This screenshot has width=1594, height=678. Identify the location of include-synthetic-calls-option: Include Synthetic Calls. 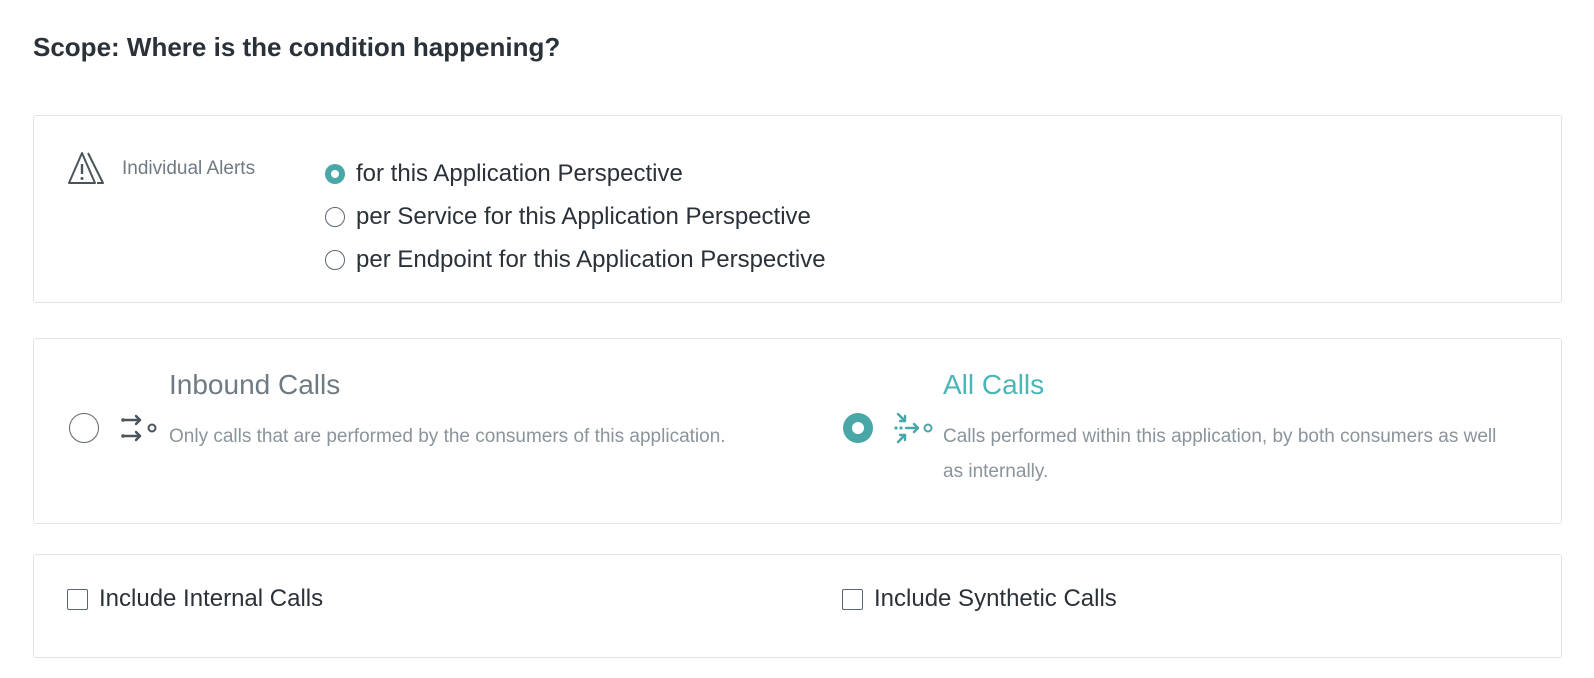
(979, 599).